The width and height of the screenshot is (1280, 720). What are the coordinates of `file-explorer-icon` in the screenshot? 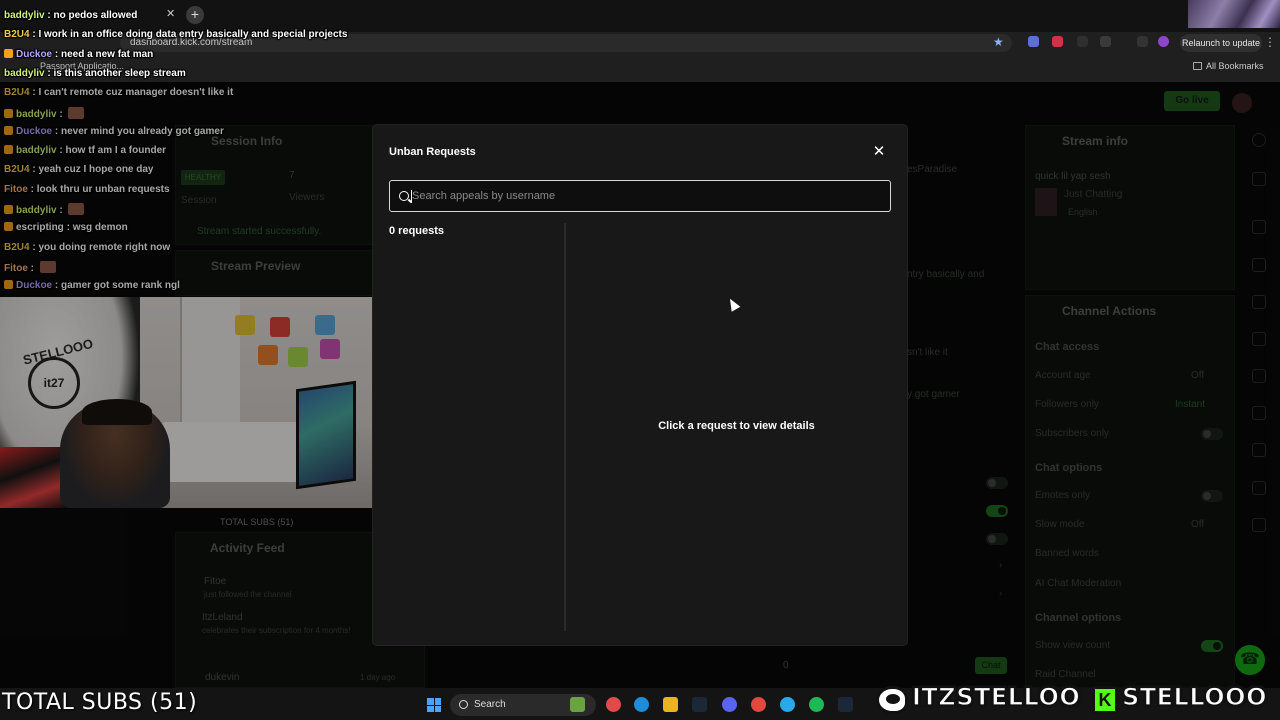 It's located at (670, 704).